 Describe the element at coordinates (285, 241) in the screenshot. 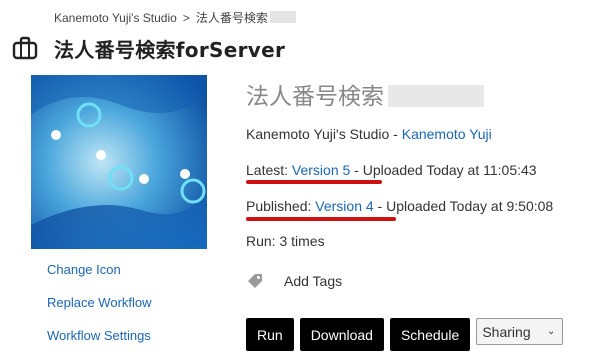

I see `run-count: Run: 3 times` at that location.